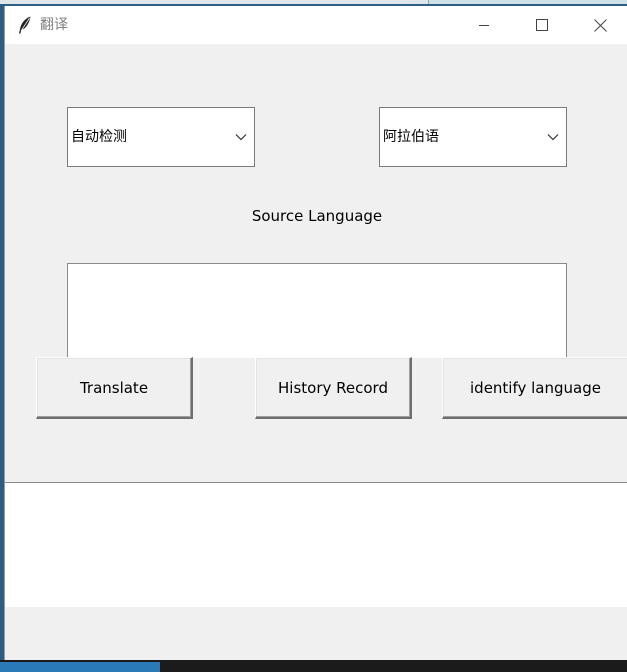  I want to click on history-record-button: History Record, so click(333, 388).